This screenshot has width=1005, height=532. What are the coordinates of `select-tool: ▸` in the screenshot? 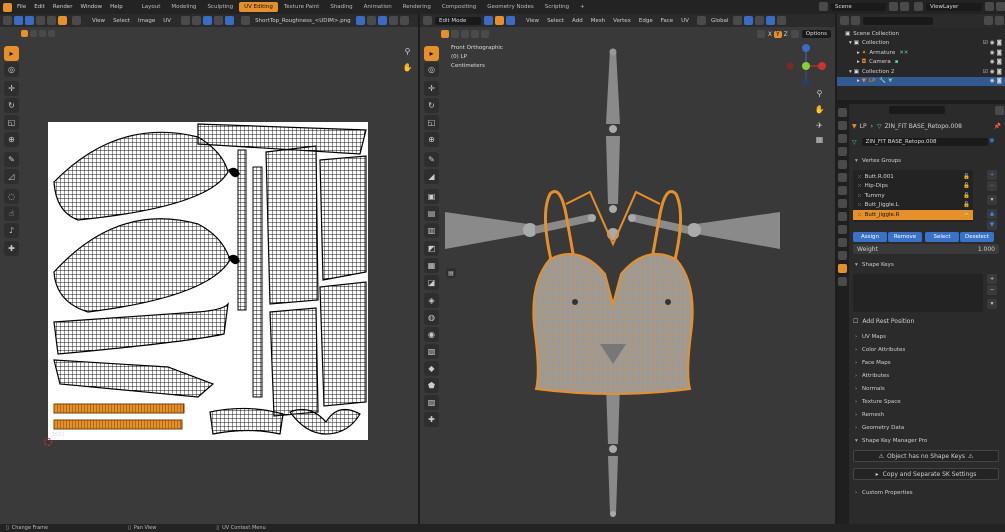 It's located at (431, 53).